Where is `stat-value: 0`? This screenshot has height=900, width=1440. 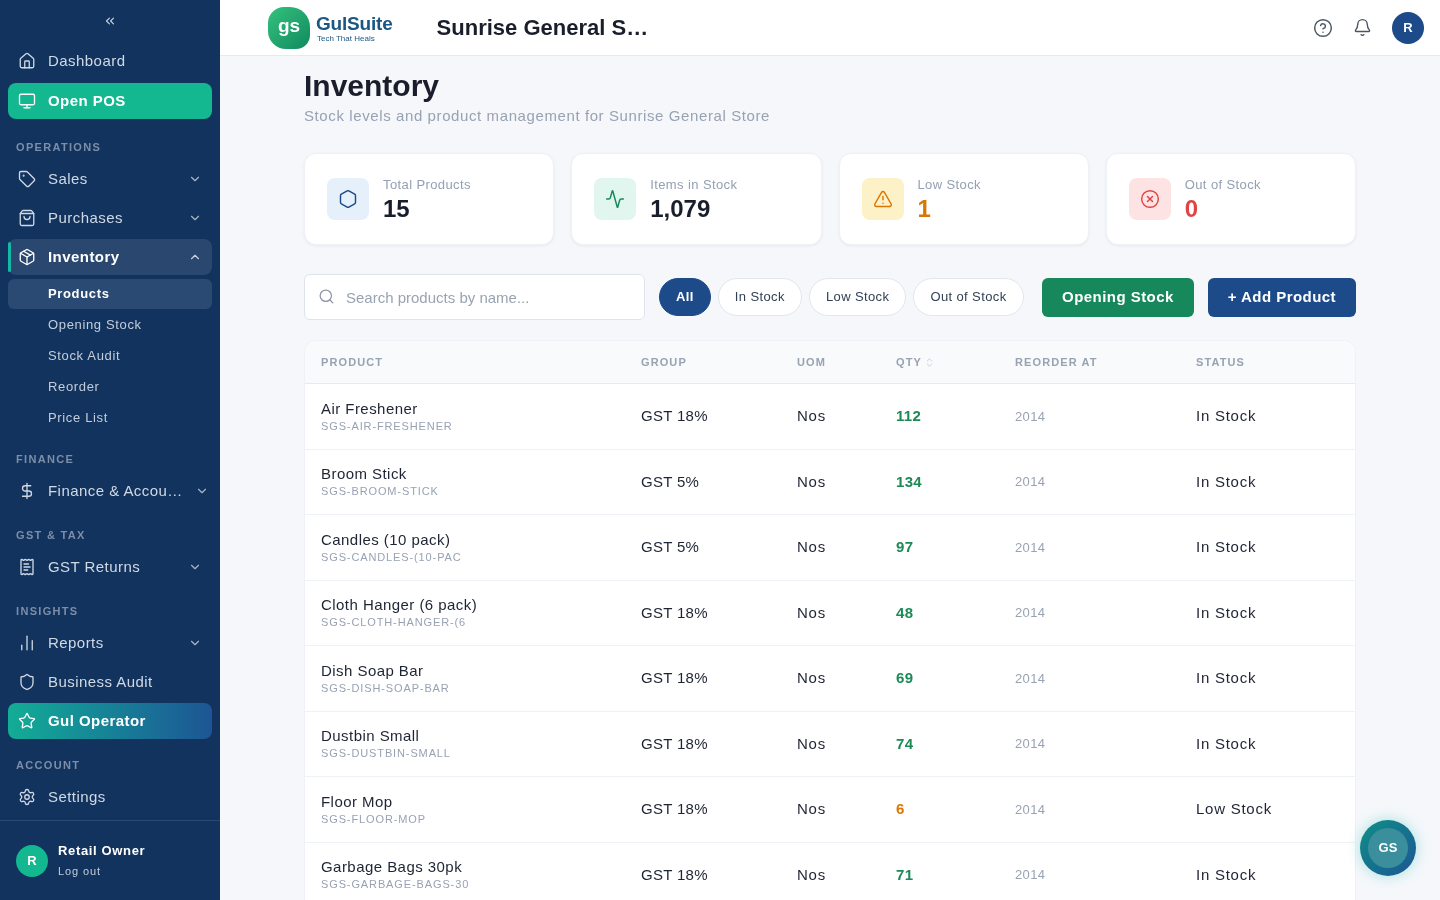
stat-value: 0 is located at coordinates (1192, 209).